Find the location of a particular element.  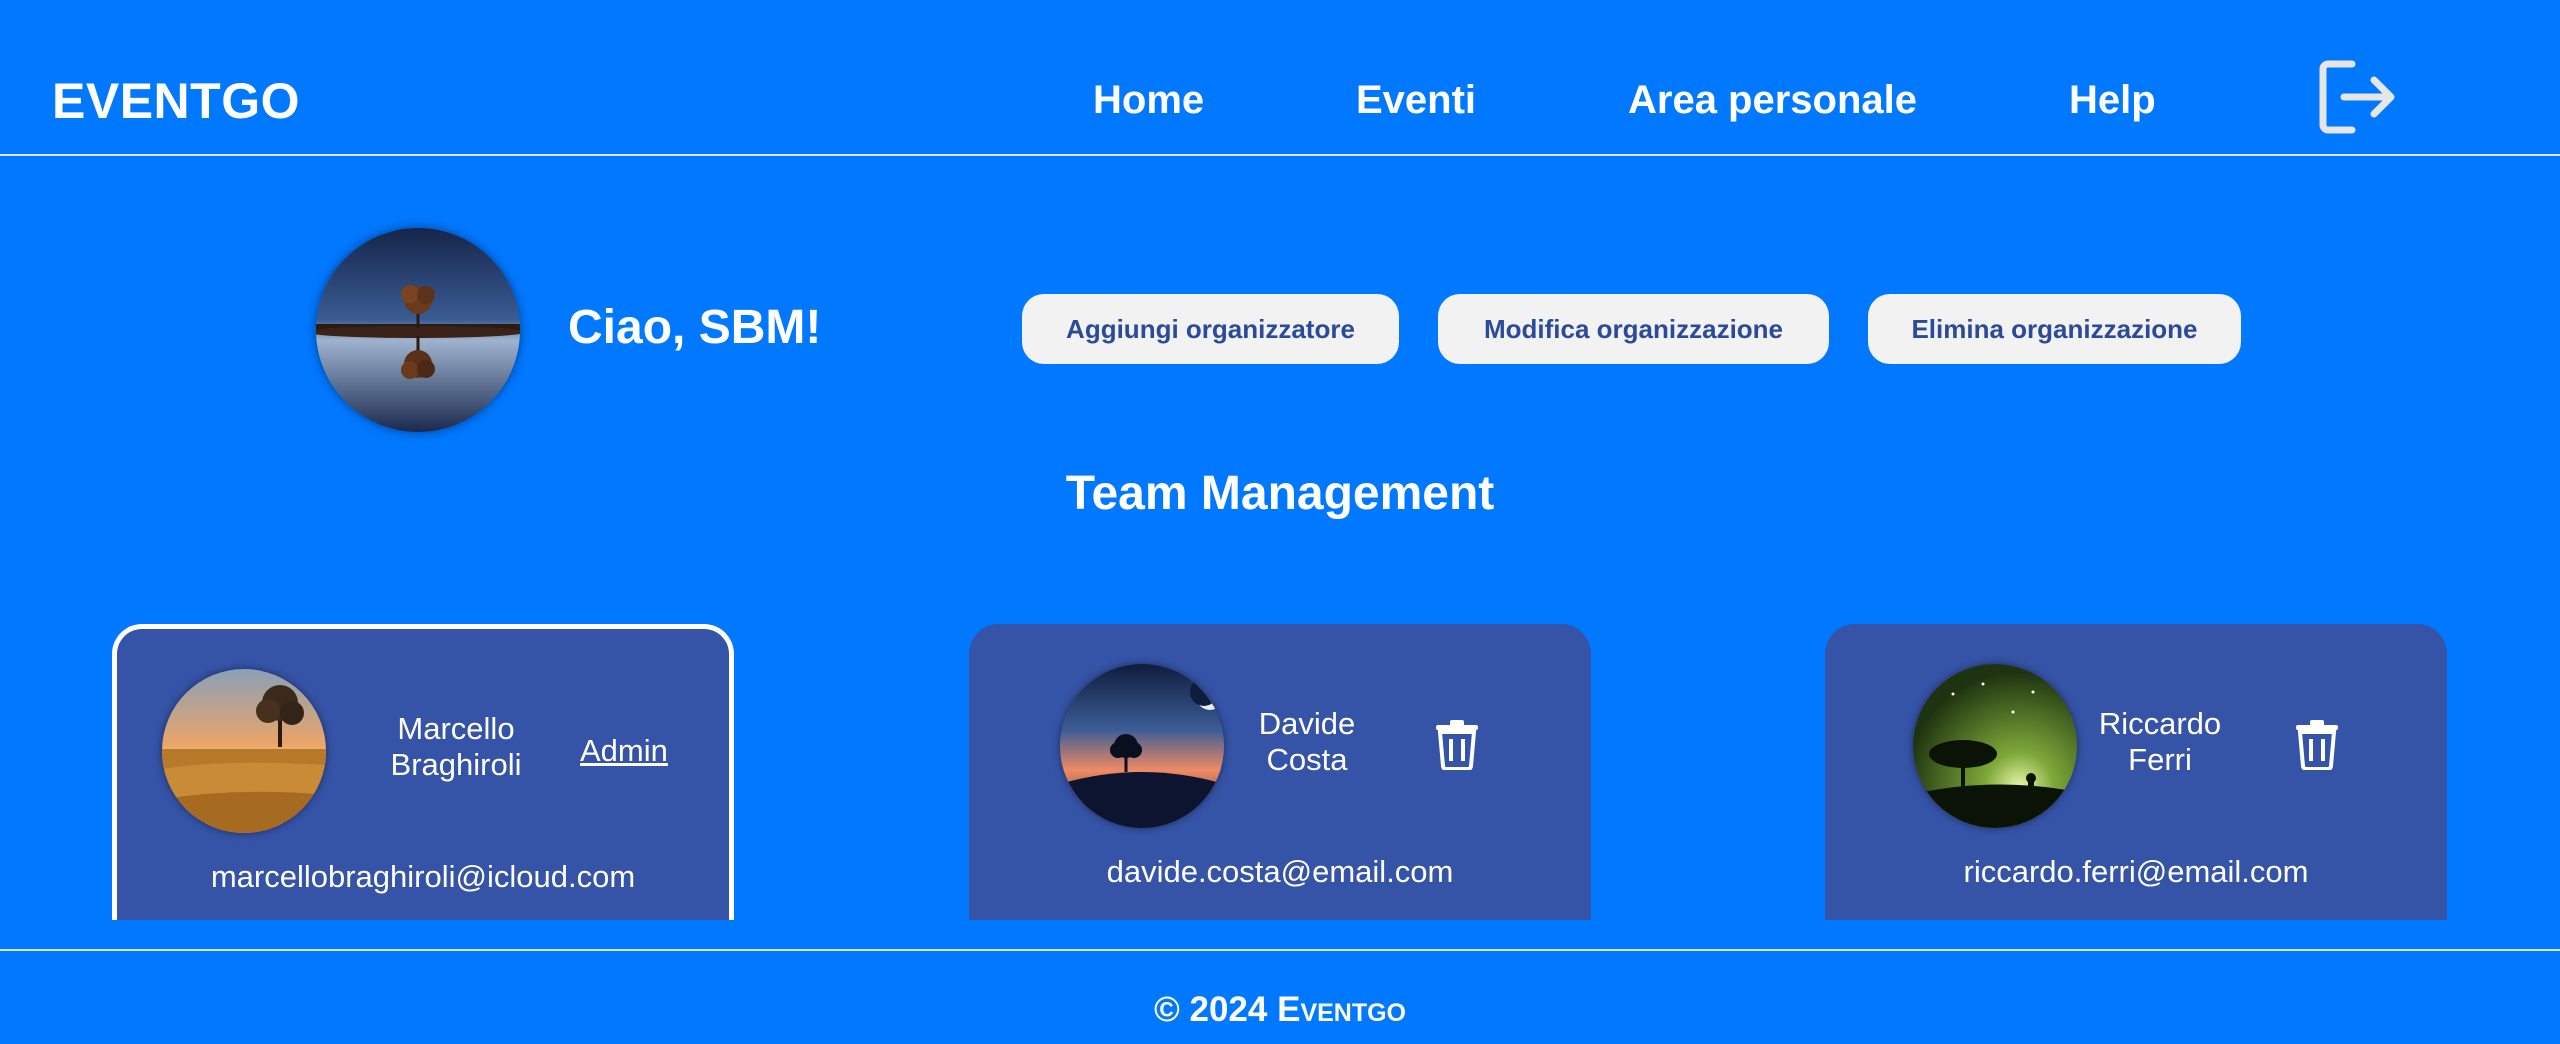

nav-help: Help is located at coordinates (2112, 100).